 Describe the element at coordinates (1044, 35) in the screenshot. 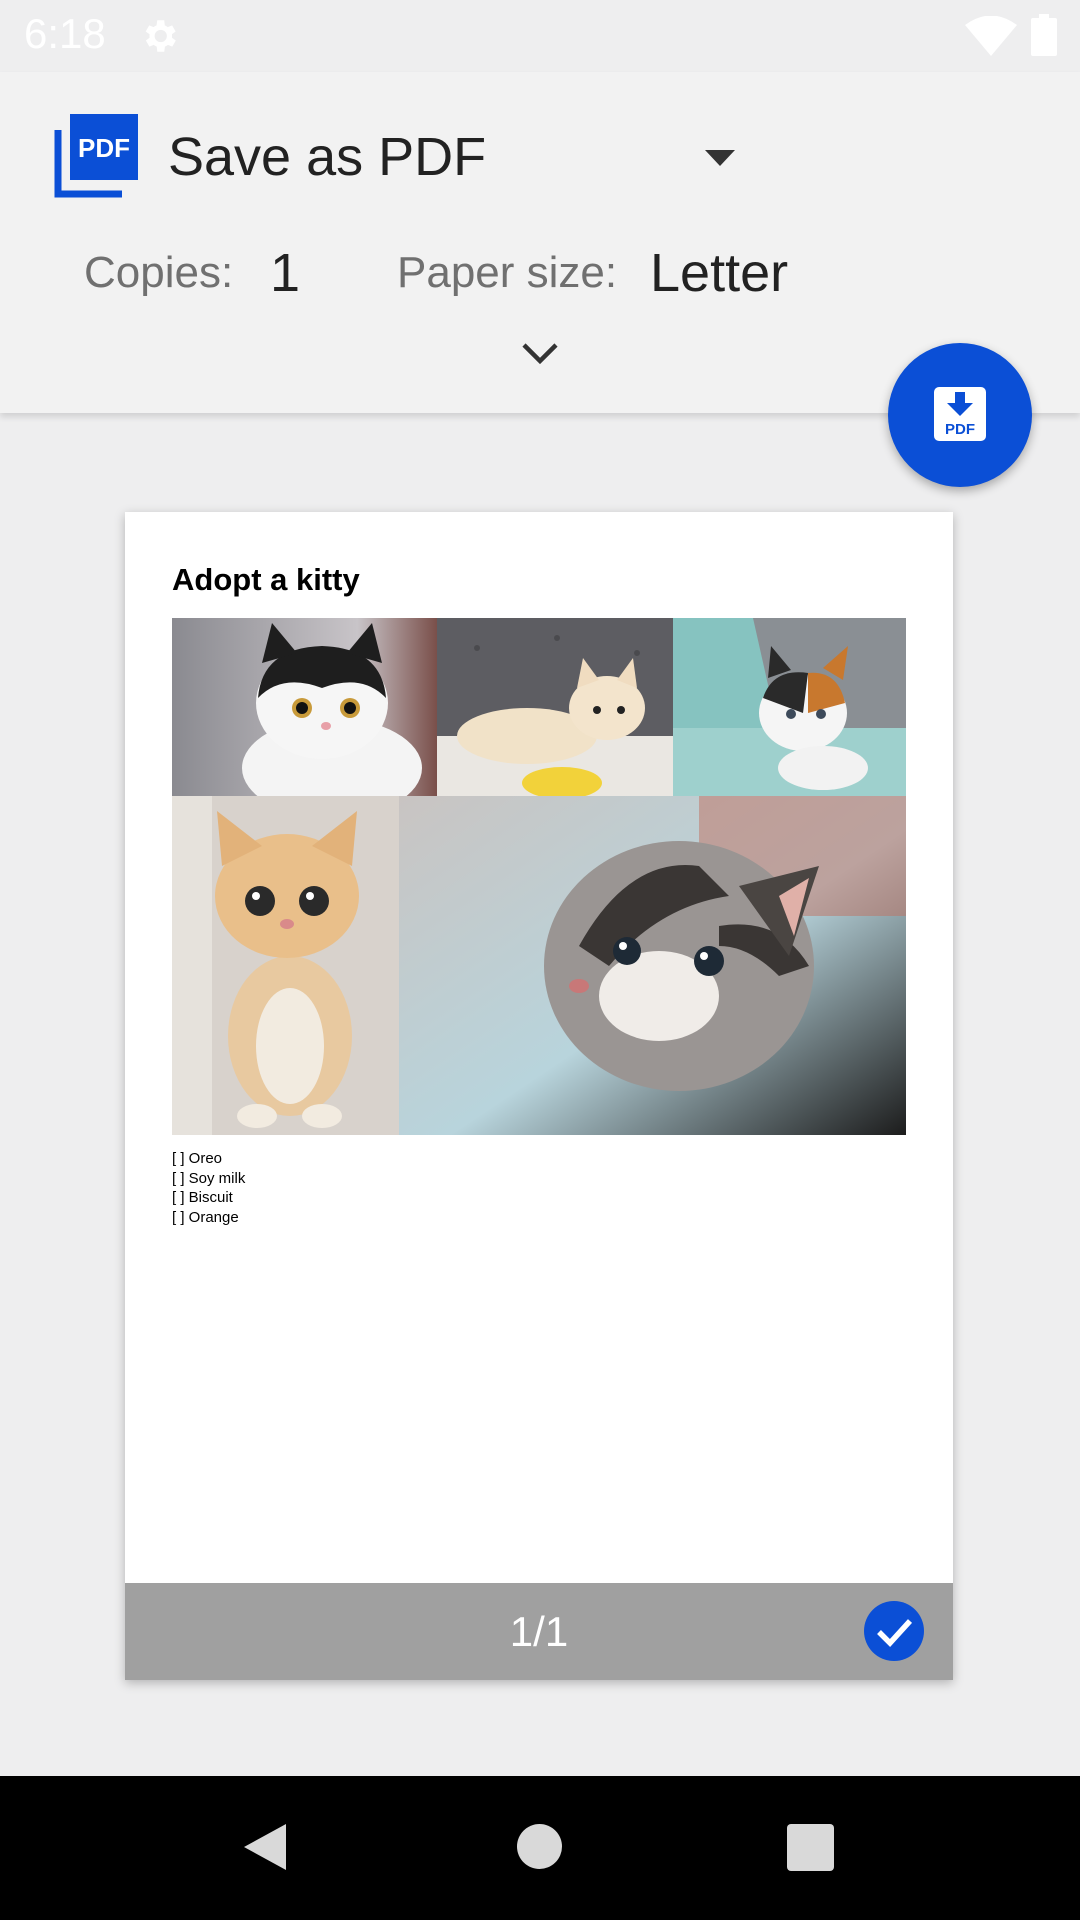

I see `battery-icon` at that location.